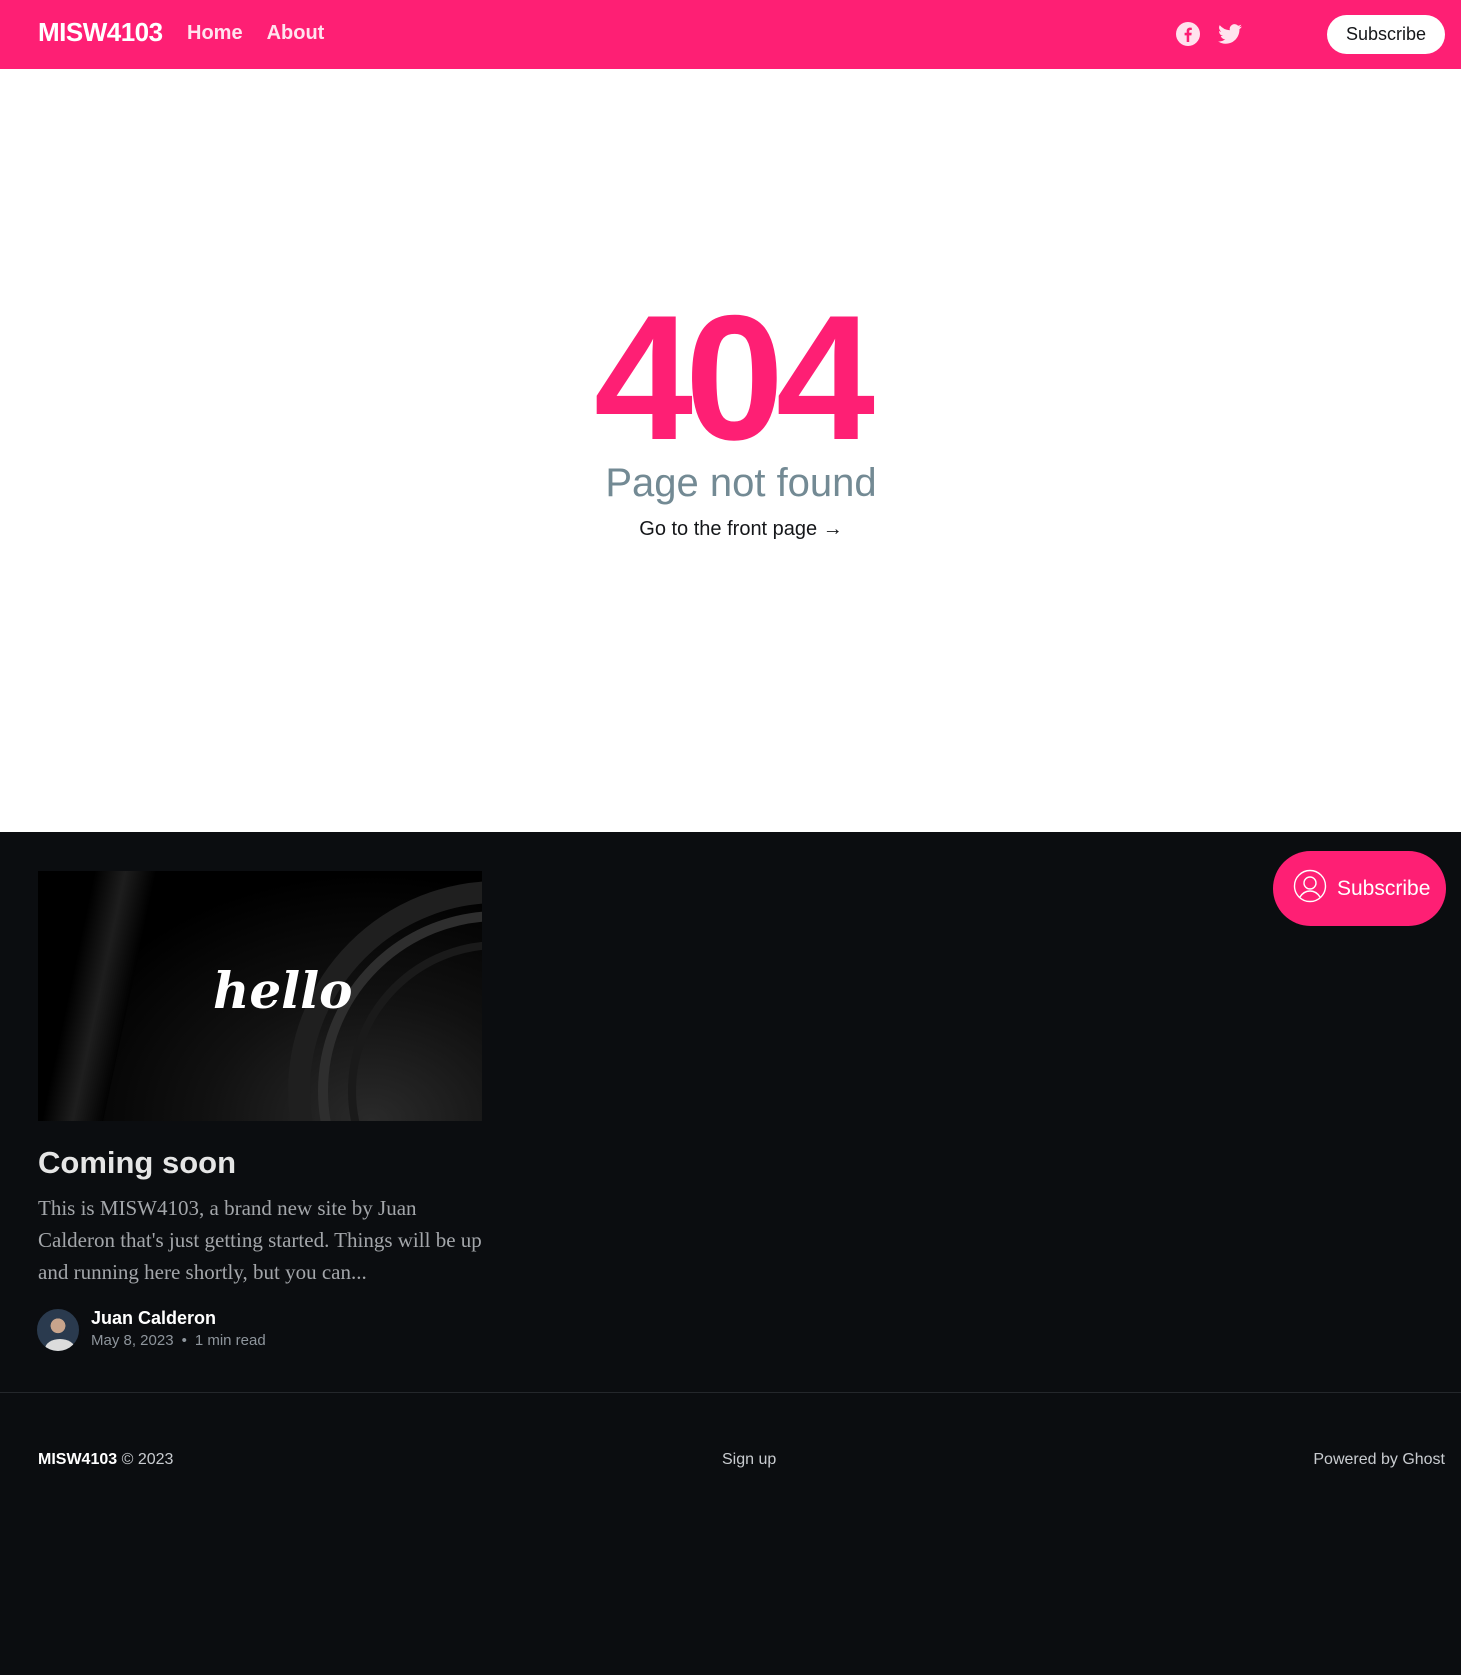 This screenshot has width=1461, height=1675. What do you see at coordinates (730, 34) in the screenshot?
I see `site-header: MISW4103 Home About Subscribe` at bounding box center [730, 34].